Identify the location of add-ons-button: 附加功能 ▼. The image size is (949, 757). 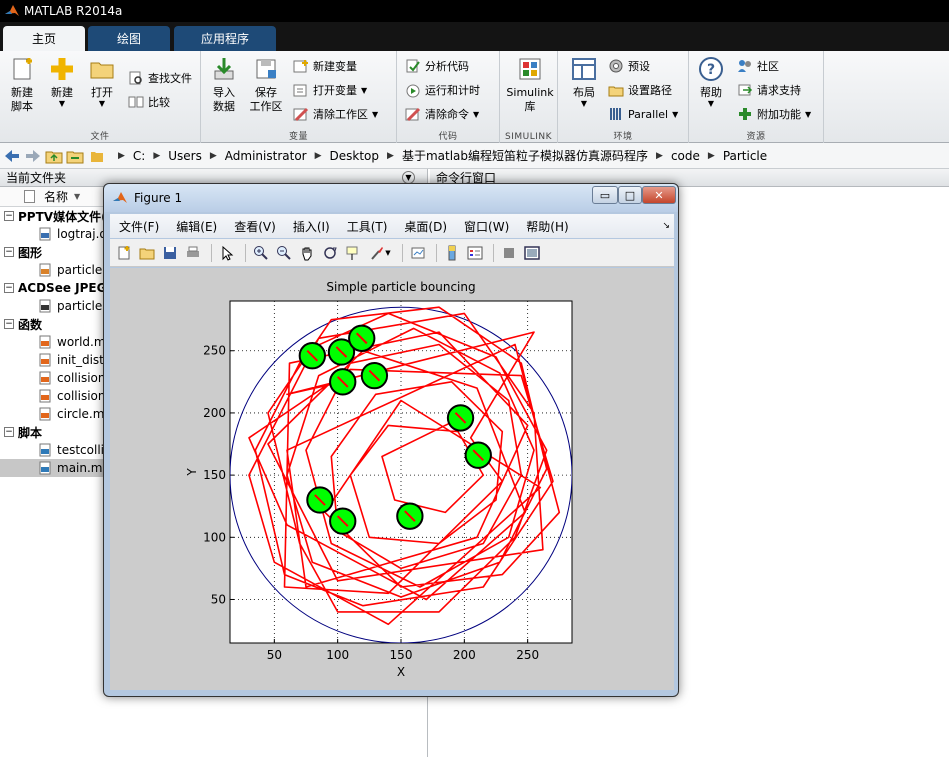
(774, 114).